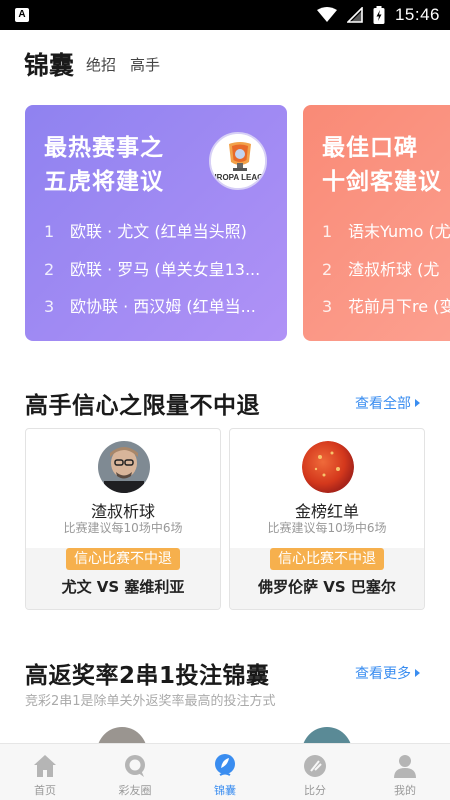 This screenshot has width=450, height=800. Describe the element at coordinates (387, 403) in the screenshot. I see `view-all-link: 查看全部` at that location.